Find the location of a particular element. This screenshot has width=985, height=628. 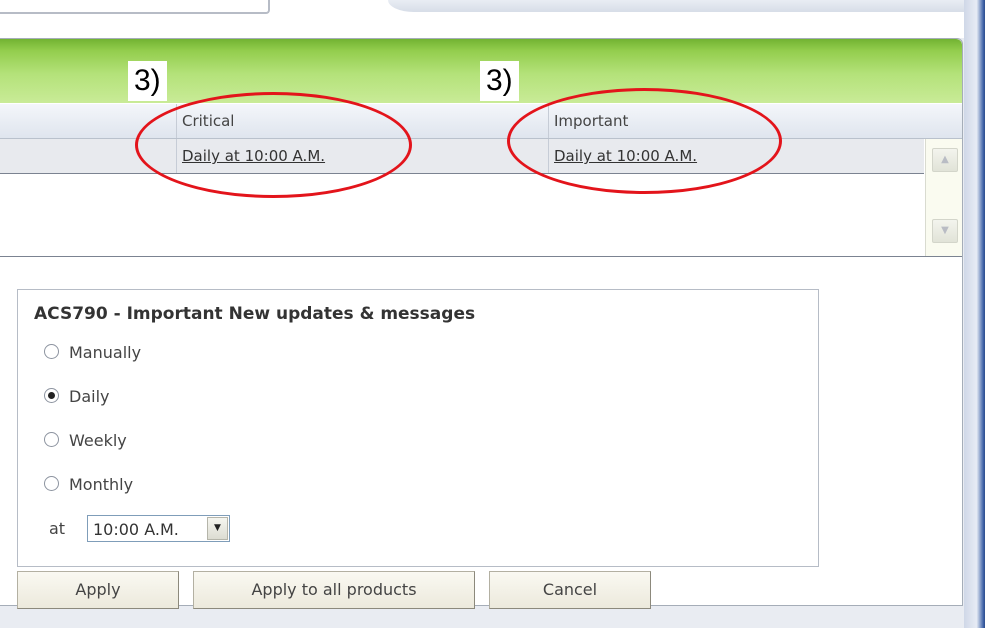

window-right-edge is located at coordinates (974, 314).